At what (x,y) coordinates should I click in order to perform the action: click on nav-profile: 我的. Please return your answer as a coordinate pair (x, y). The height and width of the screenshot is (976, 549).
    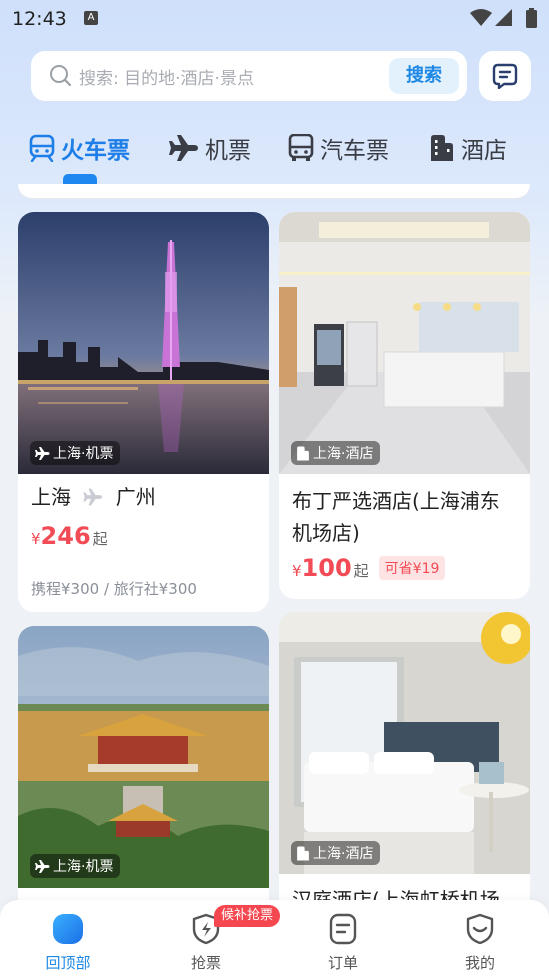
    Looking at the image, I should click on (480, 942).